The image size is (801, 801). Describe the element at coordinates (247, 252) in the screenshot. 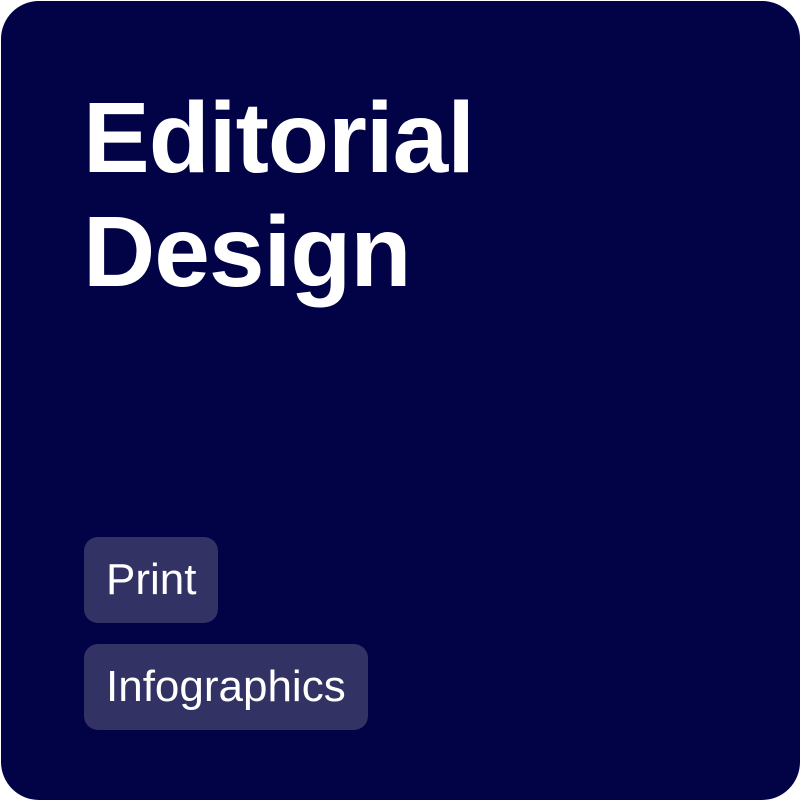

I see `card-title-line-2: Design` at that location.